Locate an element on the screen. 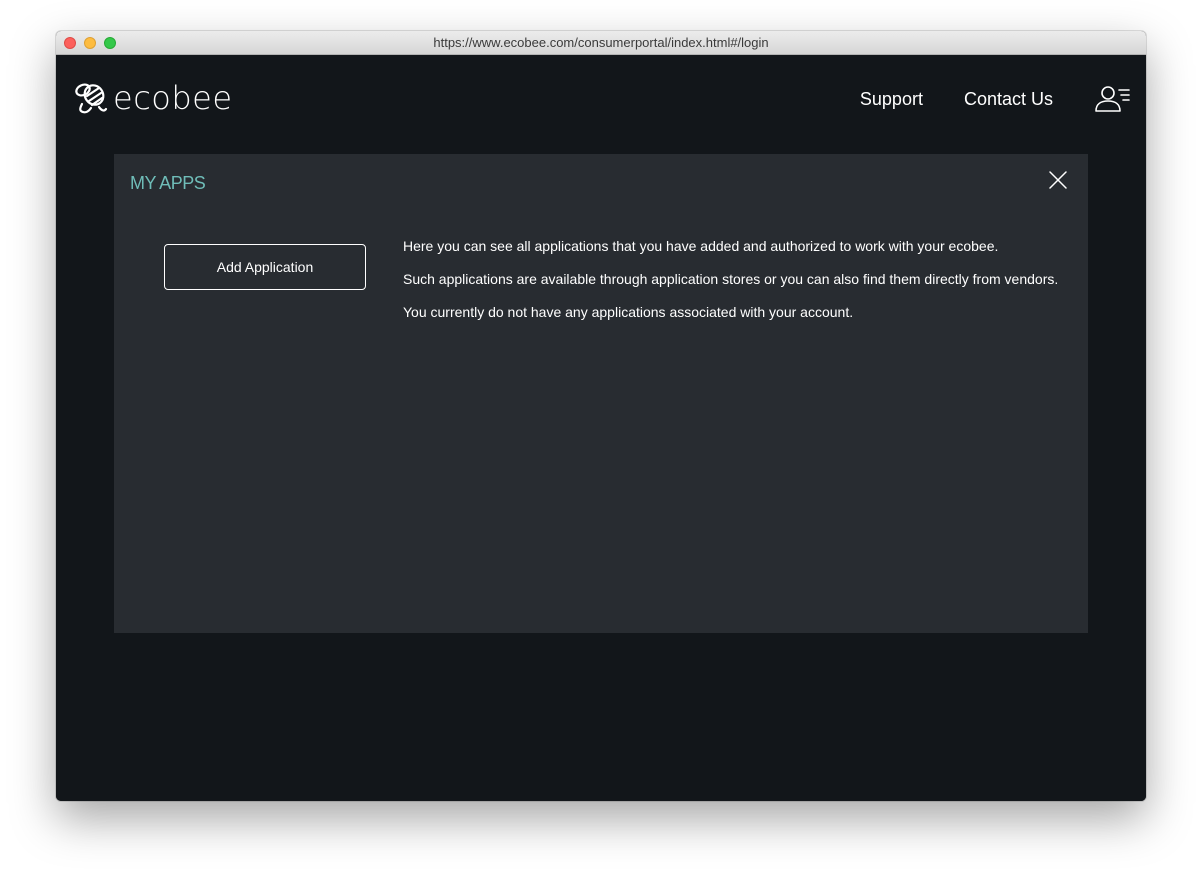 The image size is (1202, 881). close-icon is located at coordinates (1058, 180).